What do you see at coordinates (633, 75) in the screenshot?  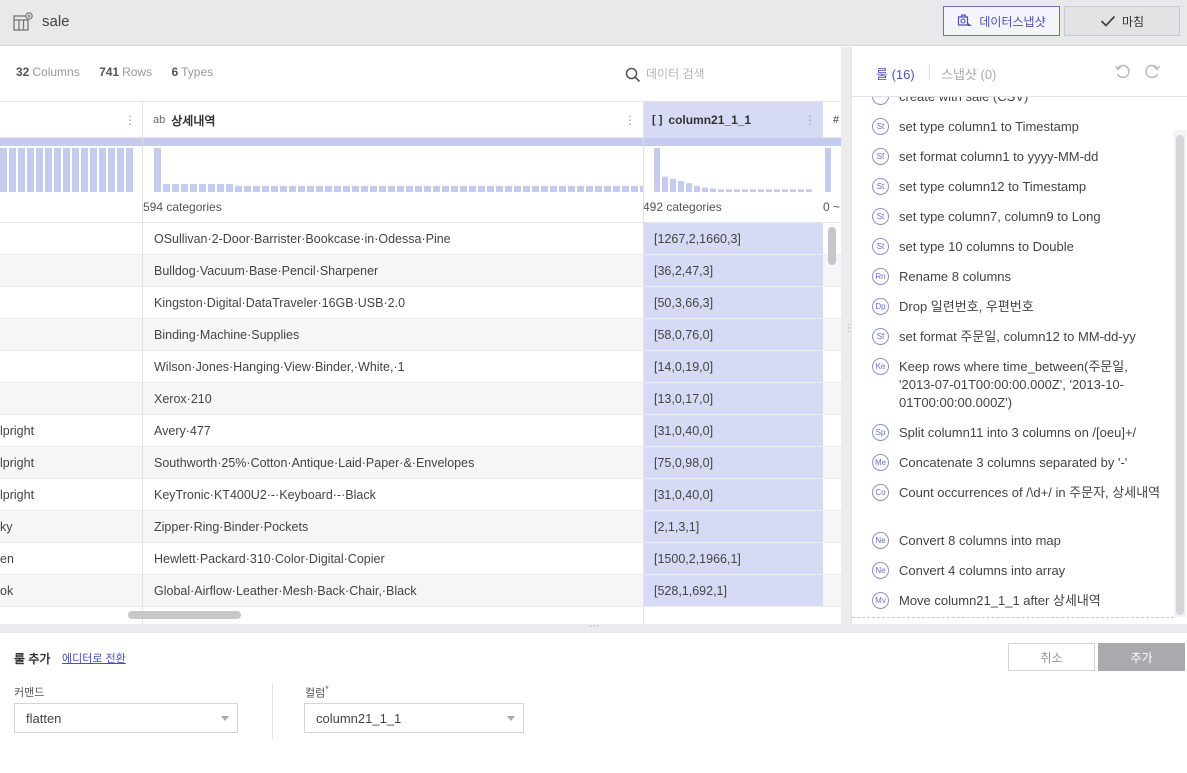 I see `search-icon` at bounding box center [633, 75].